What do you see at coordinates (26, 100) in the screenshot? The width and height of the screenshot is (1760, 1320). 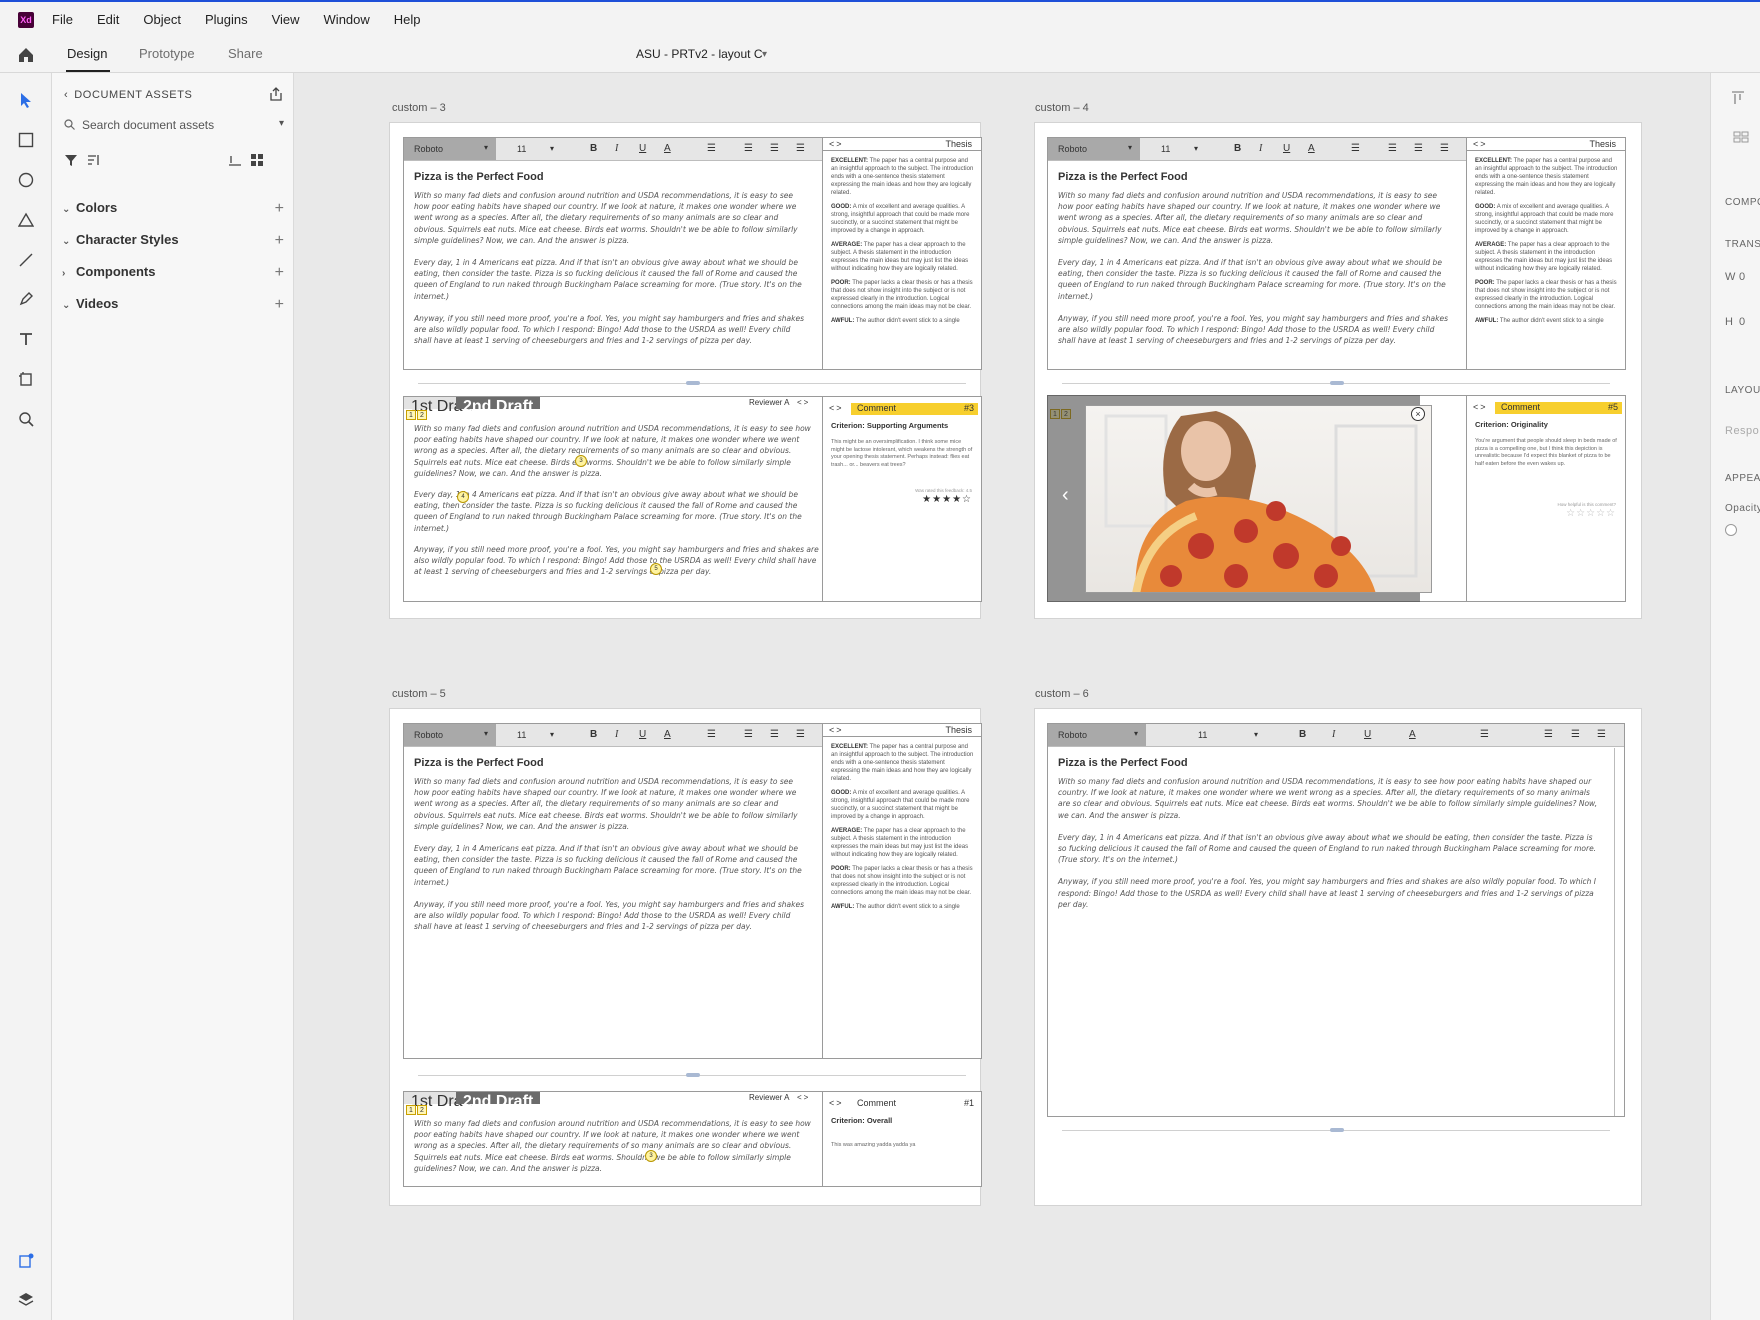 I see `select-tool-icon` at bounding box center [26, 100].